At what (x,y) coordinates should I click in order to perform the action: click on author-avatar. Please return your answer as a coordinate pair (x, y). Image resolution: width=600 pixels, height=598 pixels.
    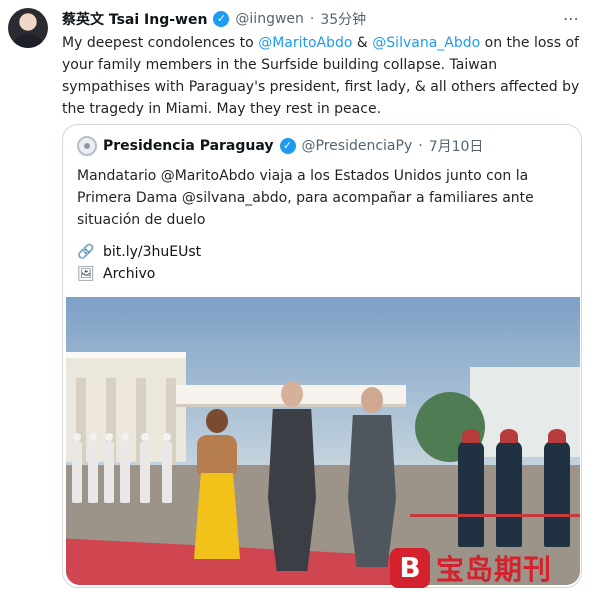
    Looking at the image, I should click on (28, 28).